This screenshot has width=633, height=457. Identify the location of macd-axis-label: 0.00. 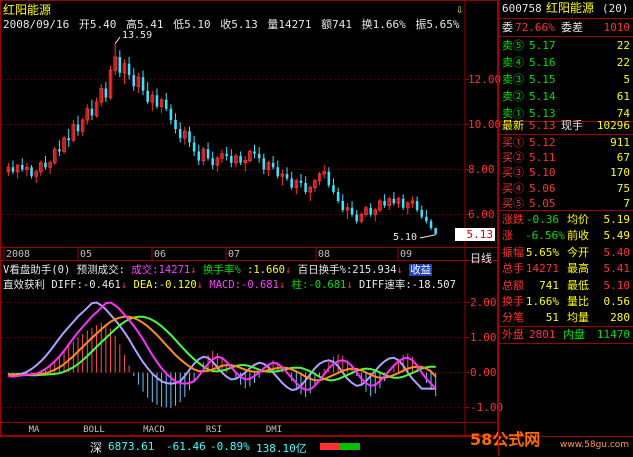
(483, 372).